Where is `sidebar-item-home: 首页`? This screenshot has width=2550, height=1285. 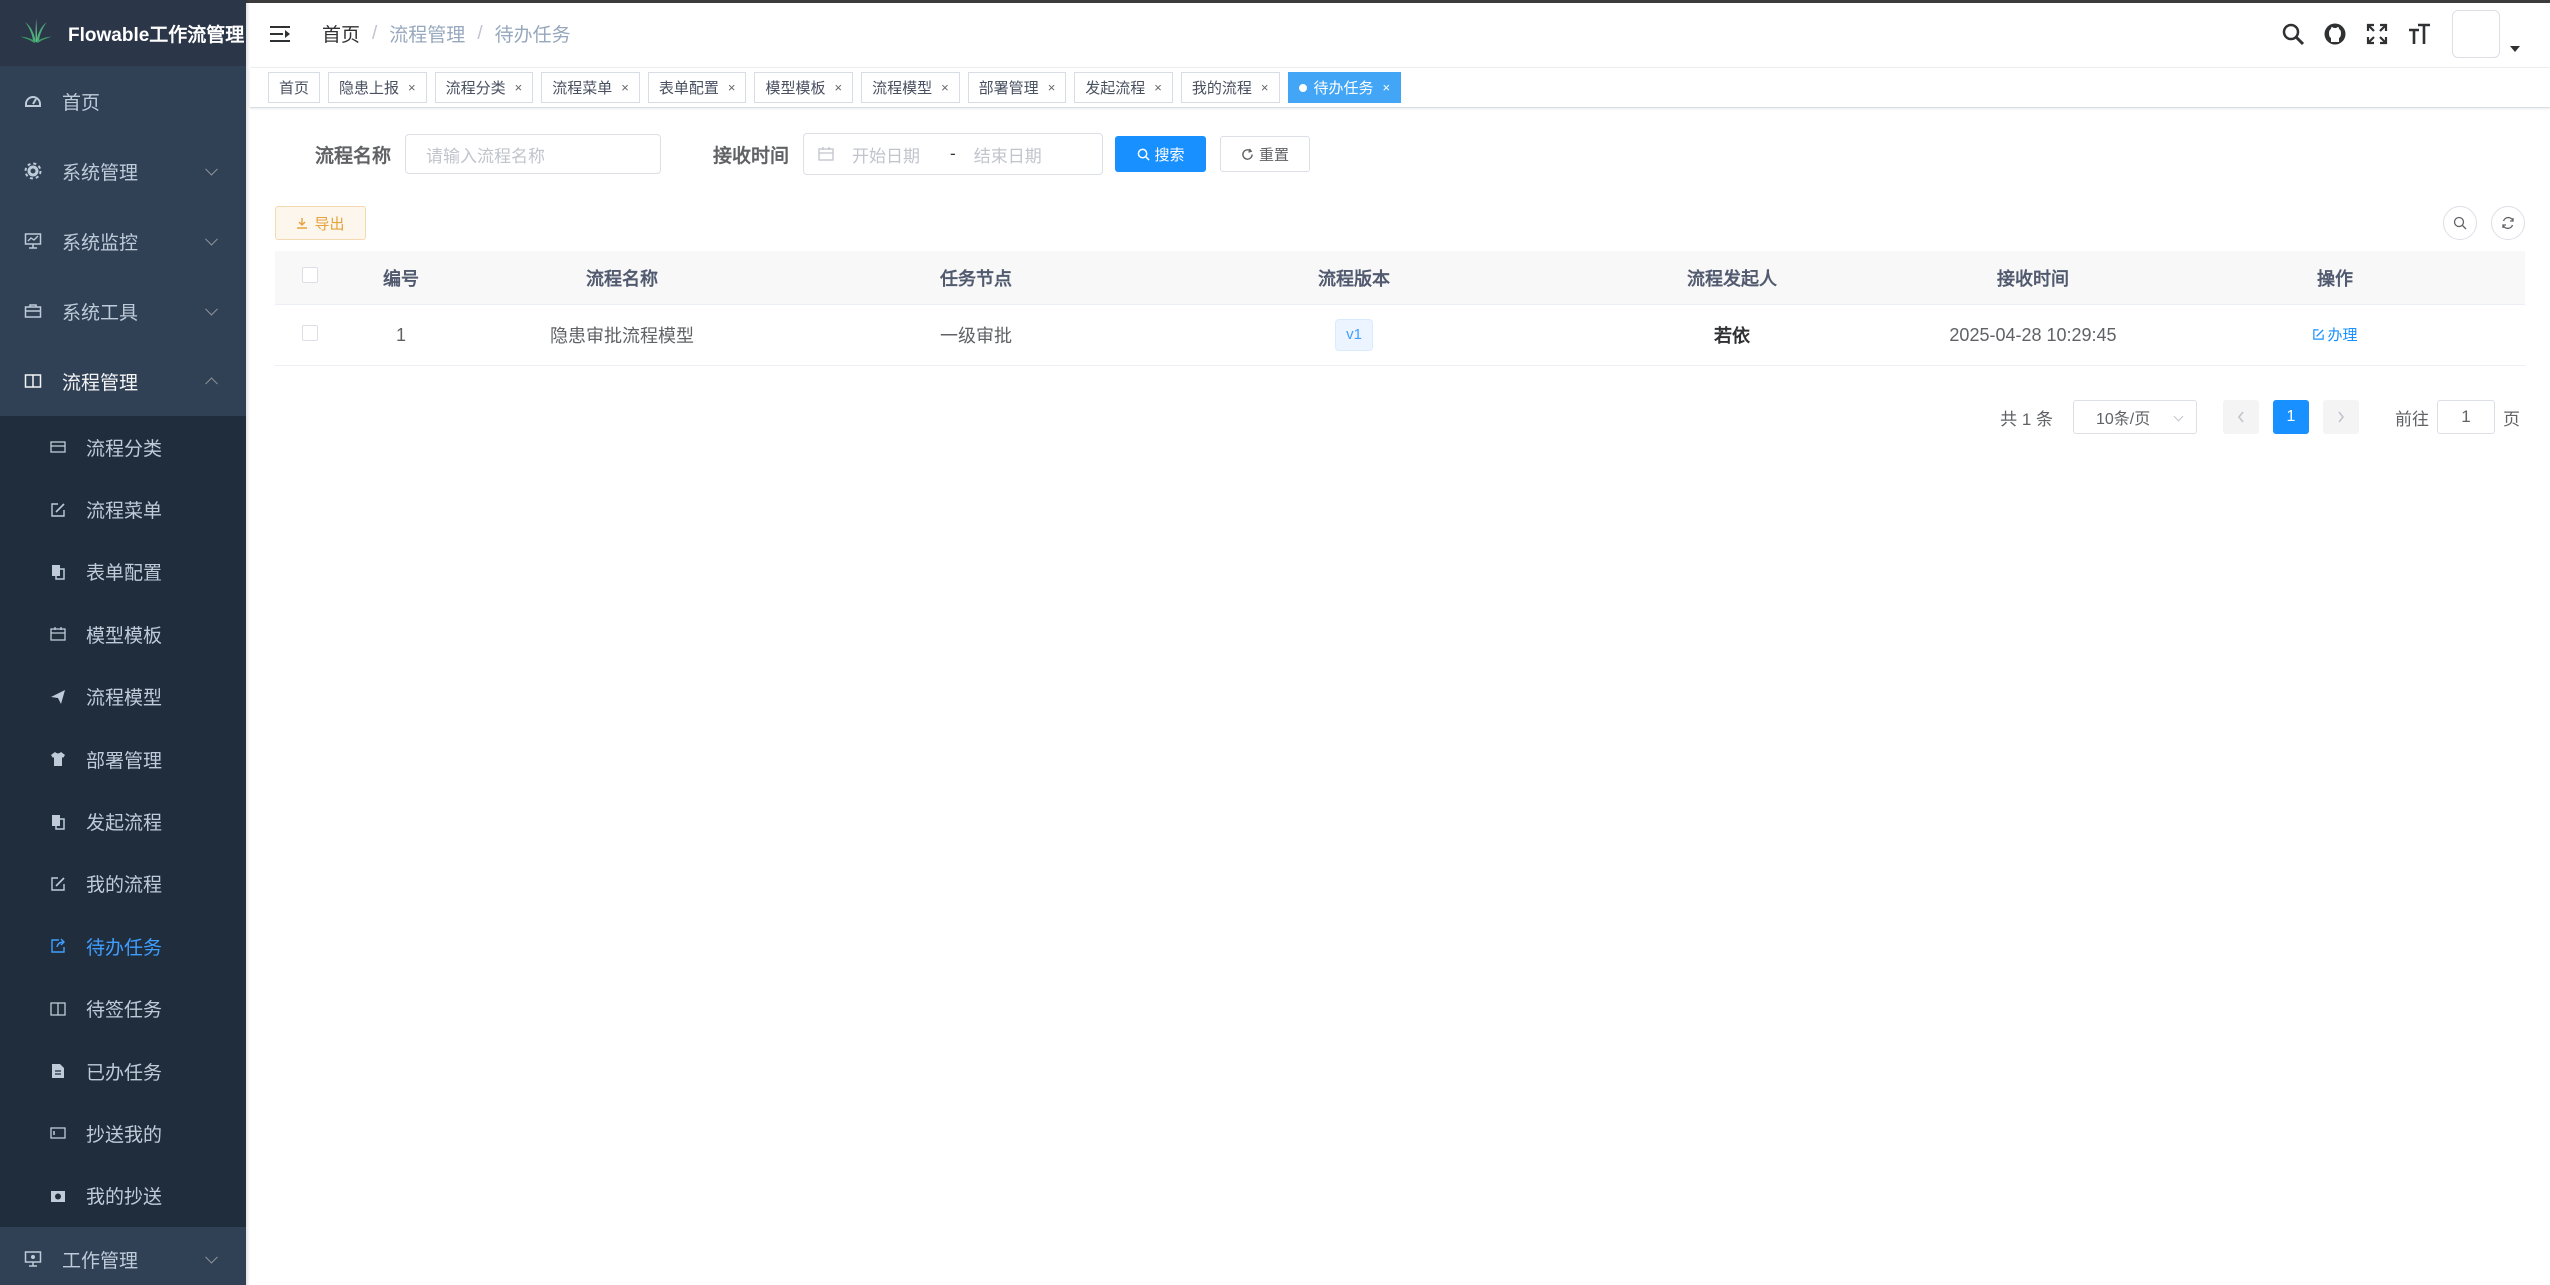
sidebar-item-home: 首页 is located at coordinates (123, 101).